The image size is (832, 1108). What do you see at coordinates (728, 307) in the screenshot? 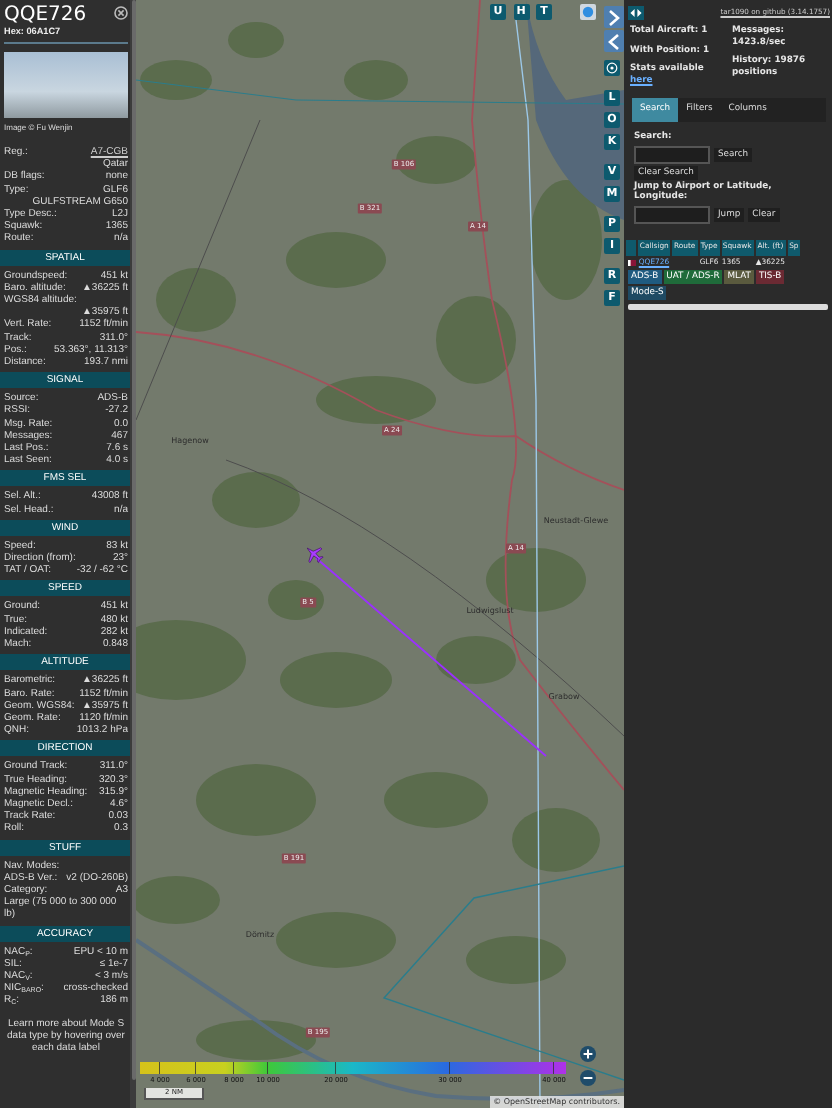
I see `horizontal-scrollbar` at bounding box center [728, 307].